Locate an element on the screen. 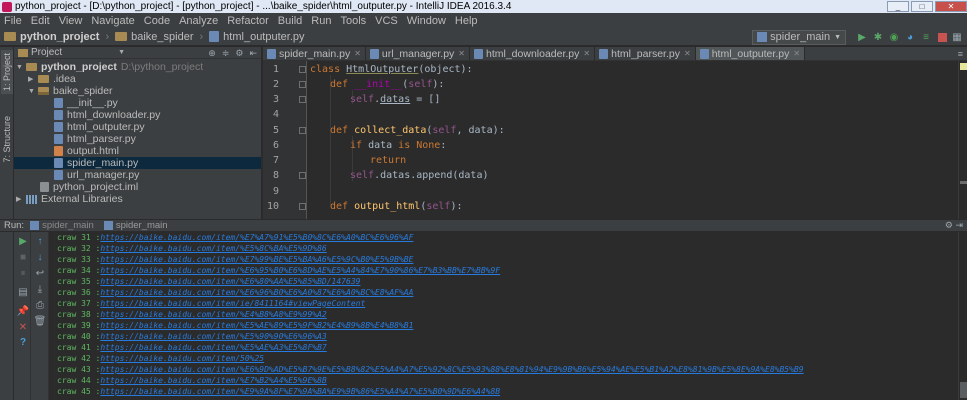 The image size is (967, 400). tree-item-html-outputer: html_outputer.py is located at coordinates (99, 127).